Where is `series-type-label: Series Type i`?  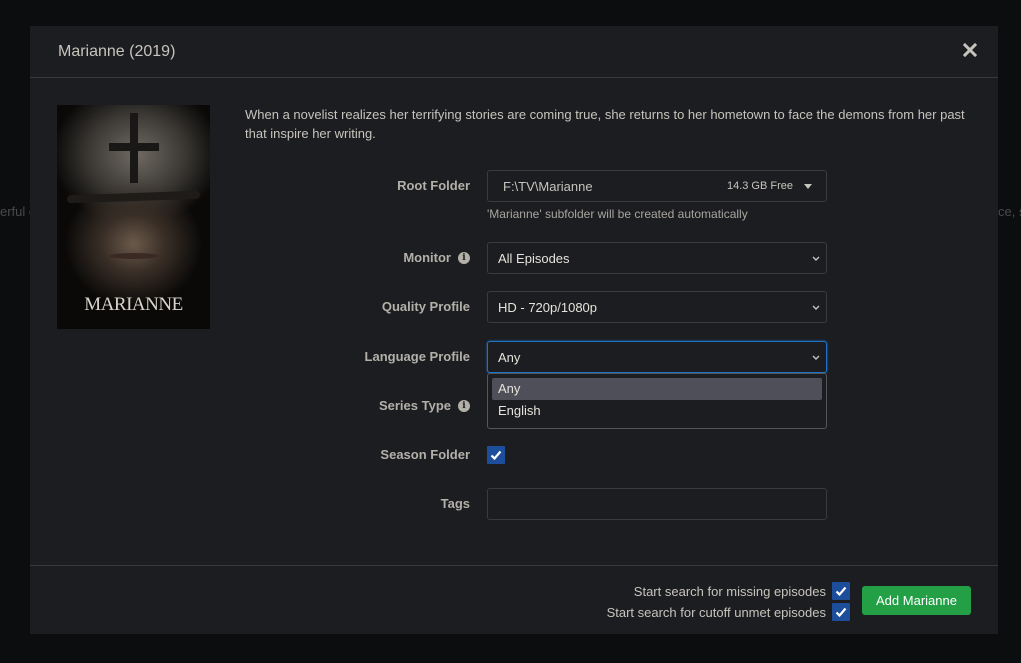
series-type-label: Series Type i is located at coordinates (424, 406).